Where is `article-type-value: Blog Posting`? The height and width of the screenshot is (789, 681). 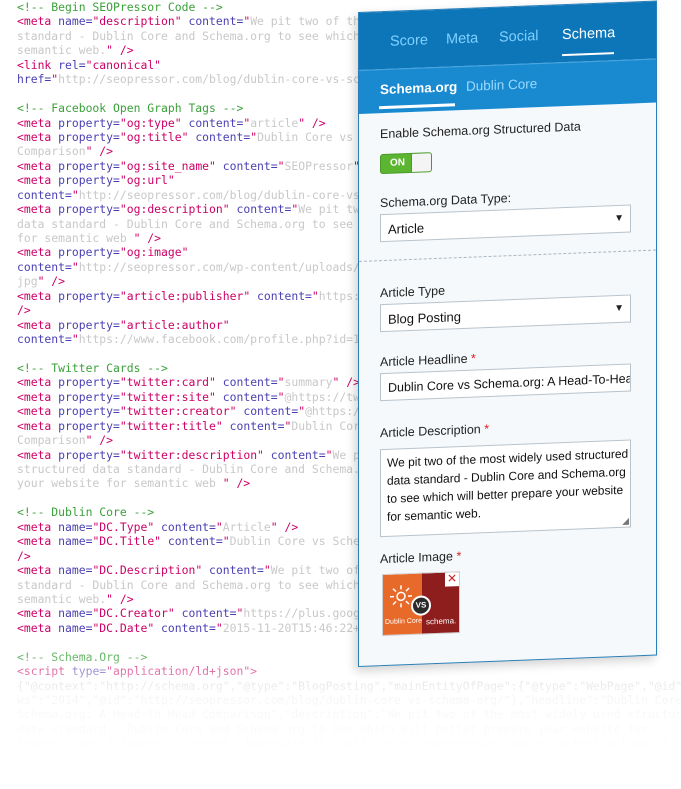 article-type-value: Blog Posting is located at coordinates (424, 318).